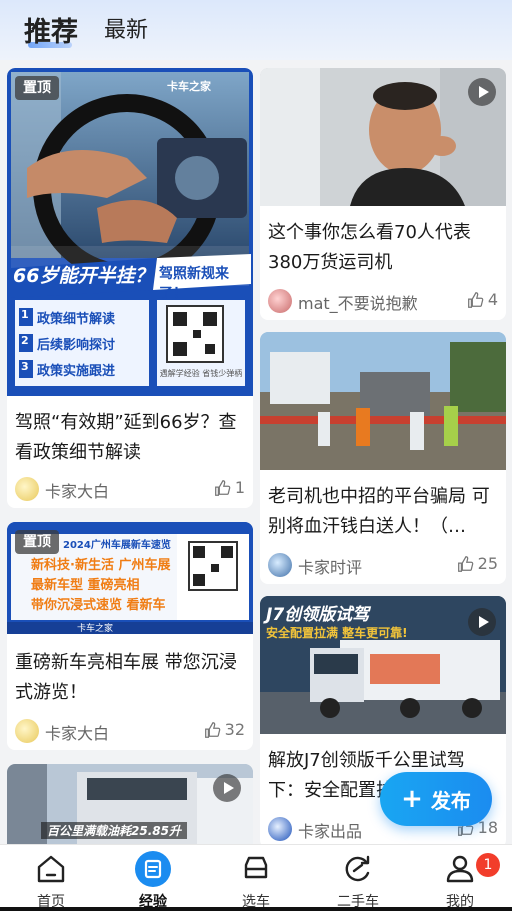 The height and width of the screenshot is (911, 512). I want to click on poster-headline: 66岁能开半挂？, so click(83, 276).